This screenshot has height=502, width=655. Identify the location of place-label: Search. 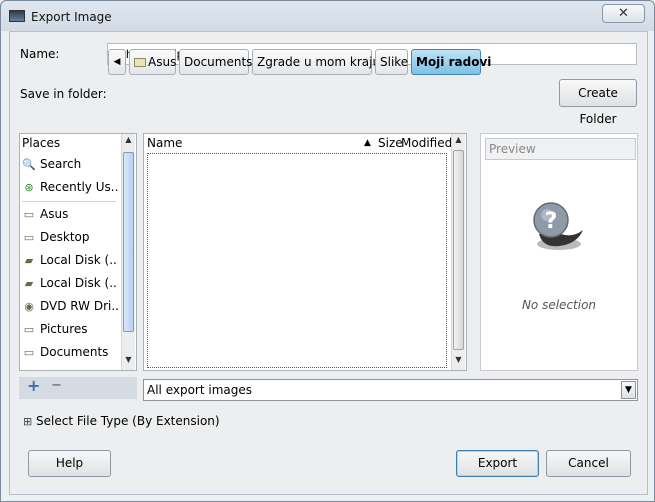
(61, 164).